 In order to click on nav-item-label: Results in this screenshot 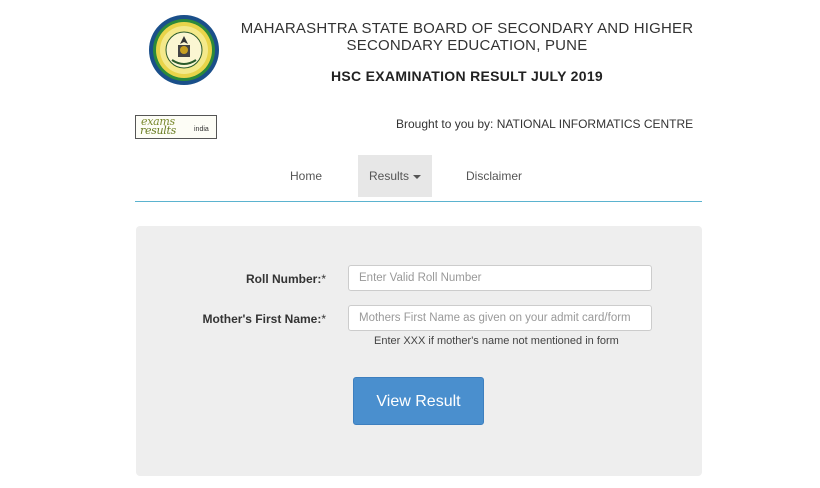, I will do `click(388, 176)`.